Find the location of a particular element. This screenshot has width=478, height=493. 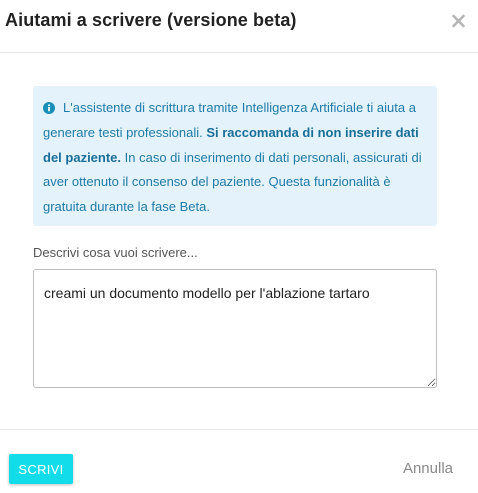

dialog-footer: SCRIVI Annulla is located at coordinates (239, 461).